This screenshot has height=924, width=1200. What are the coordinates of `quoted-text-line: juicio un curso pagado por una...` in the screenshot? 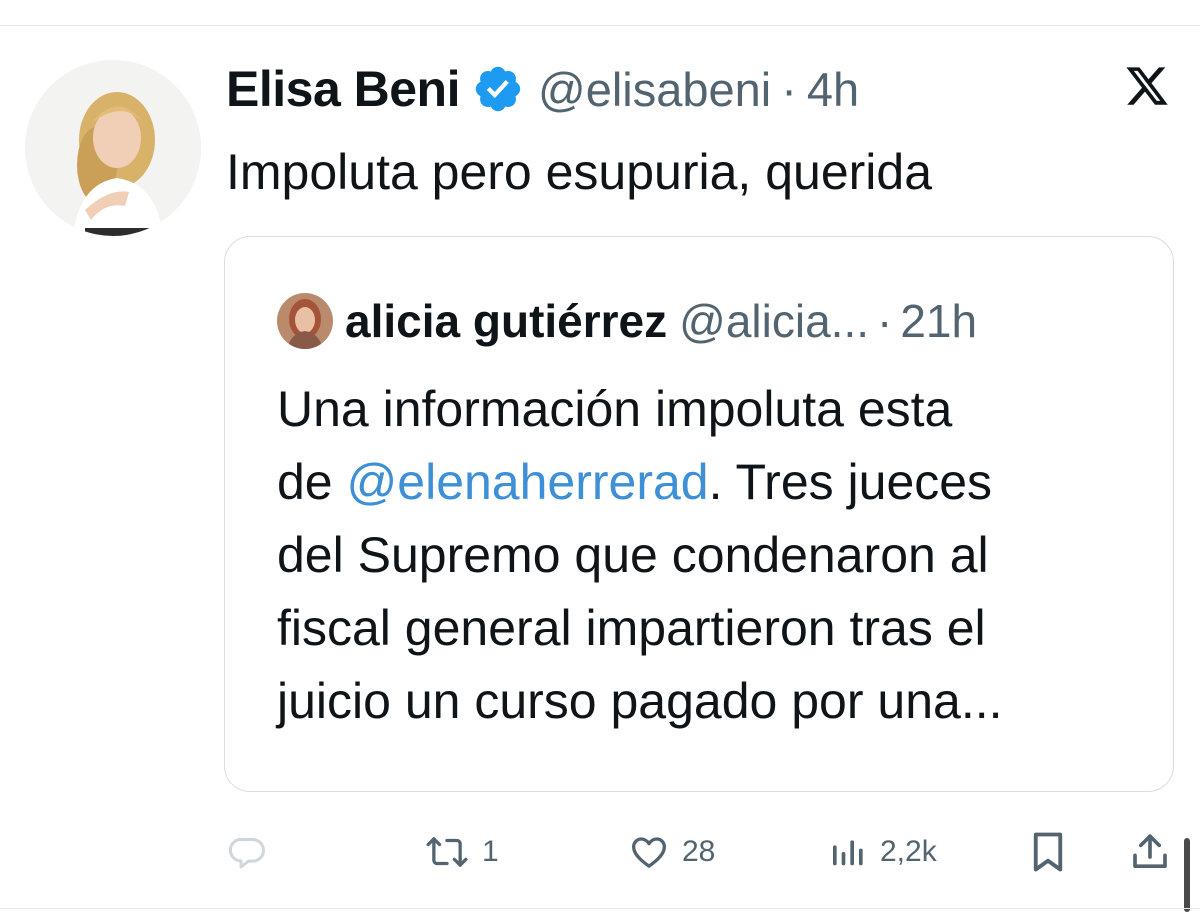 It's located at (640, 701).